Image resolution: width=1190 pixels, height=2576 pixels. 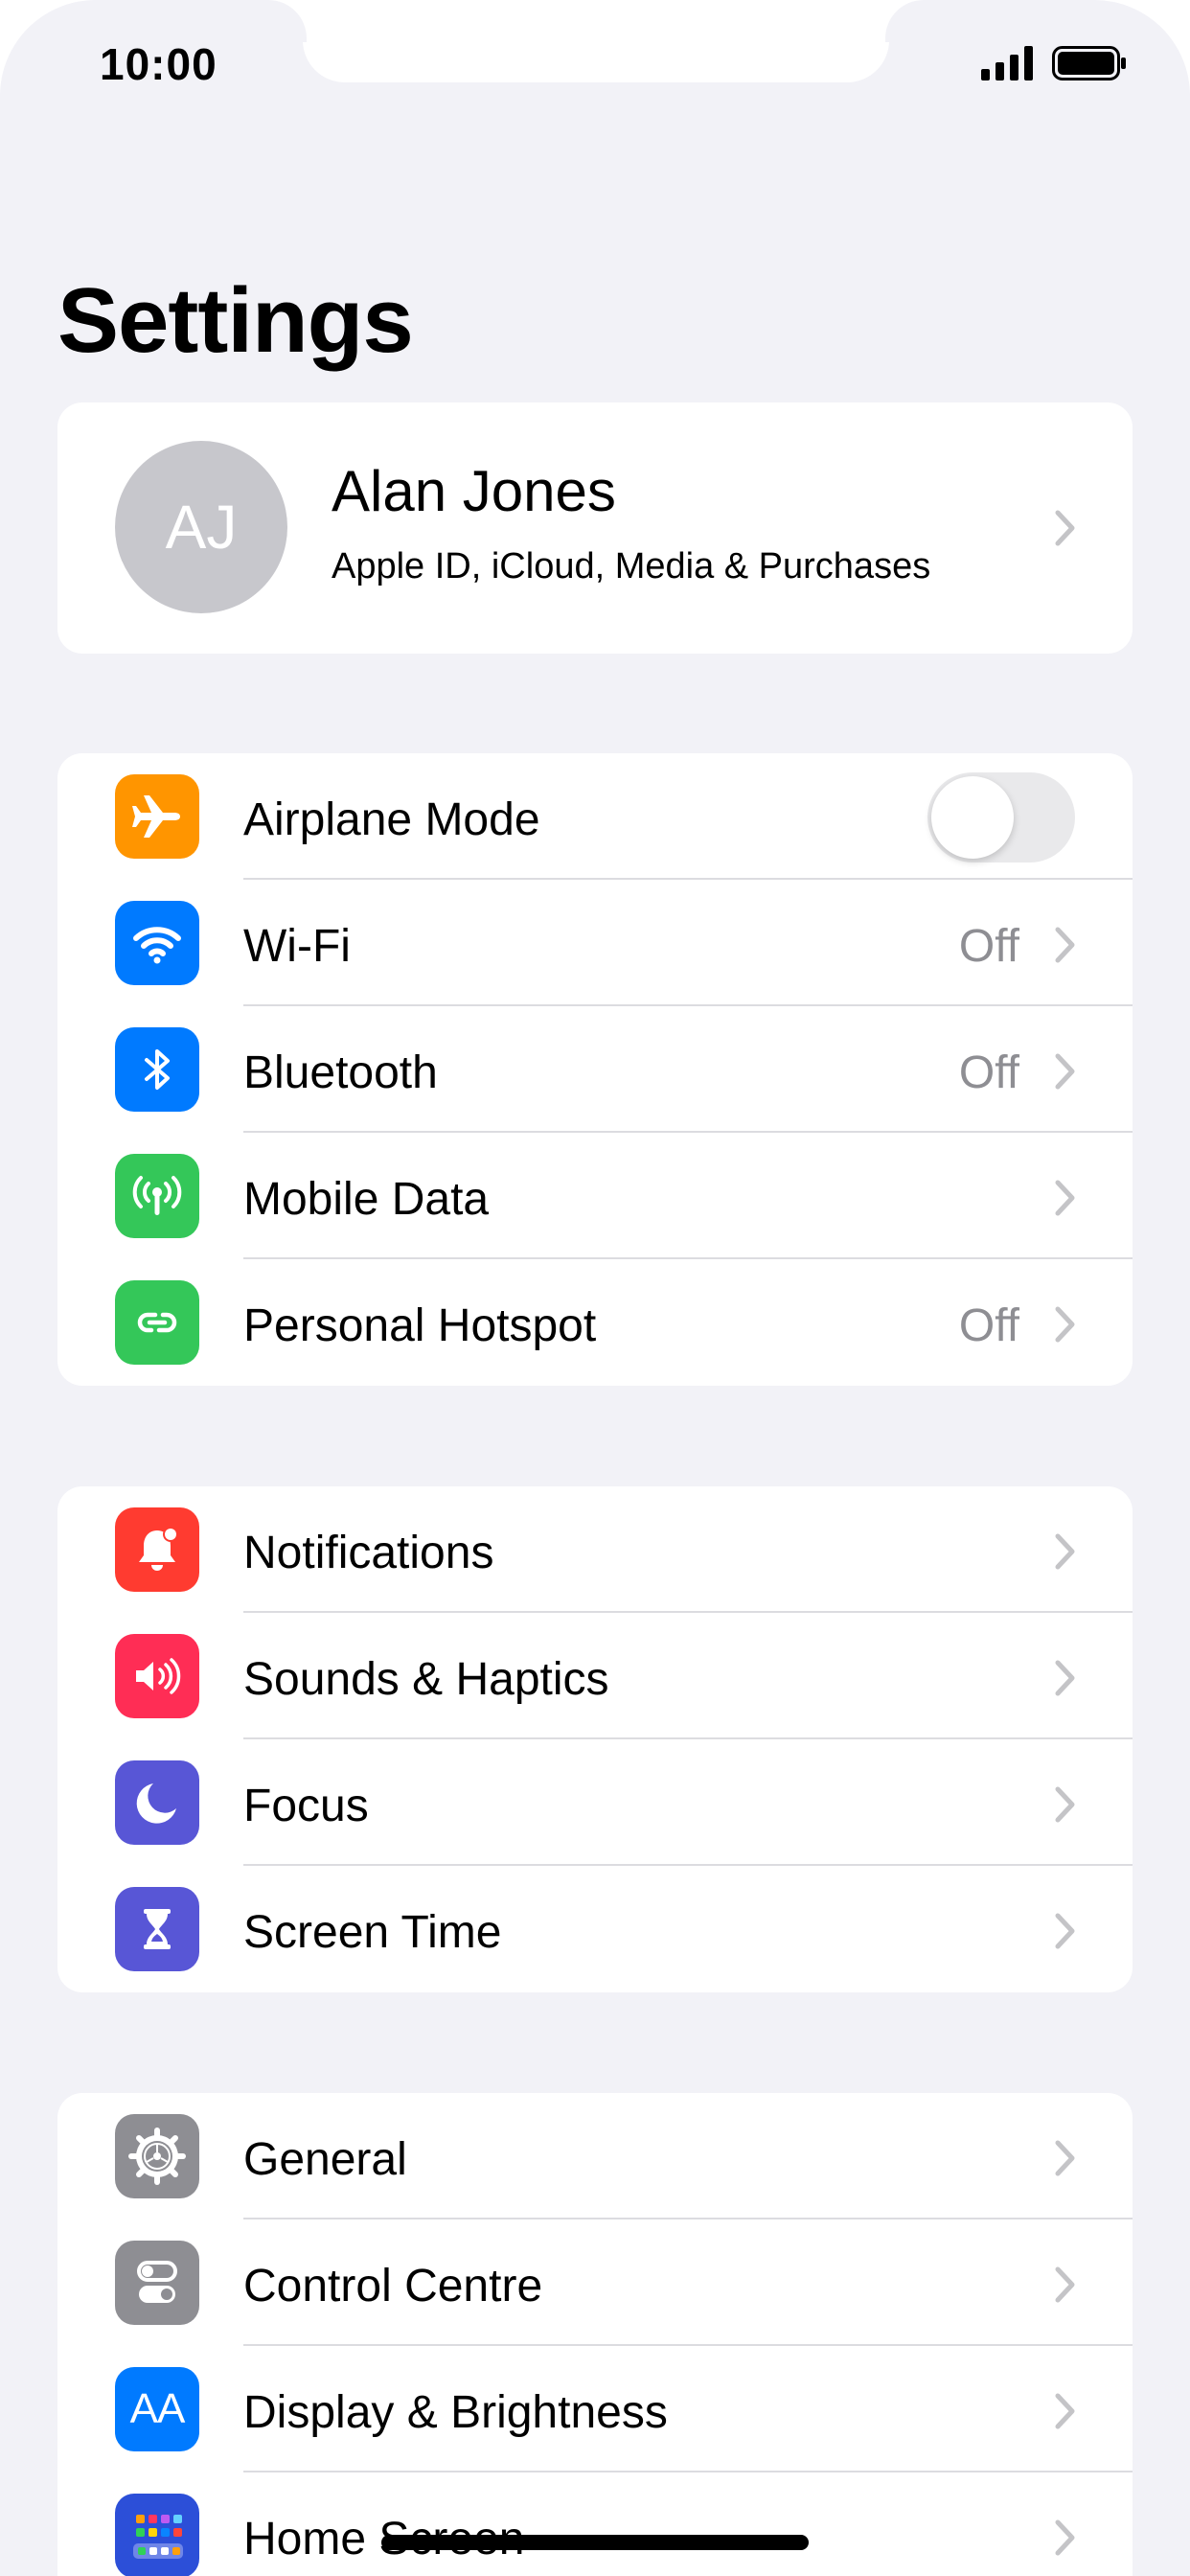 I want to click on switches-icon, so click(x=157, y=2283).